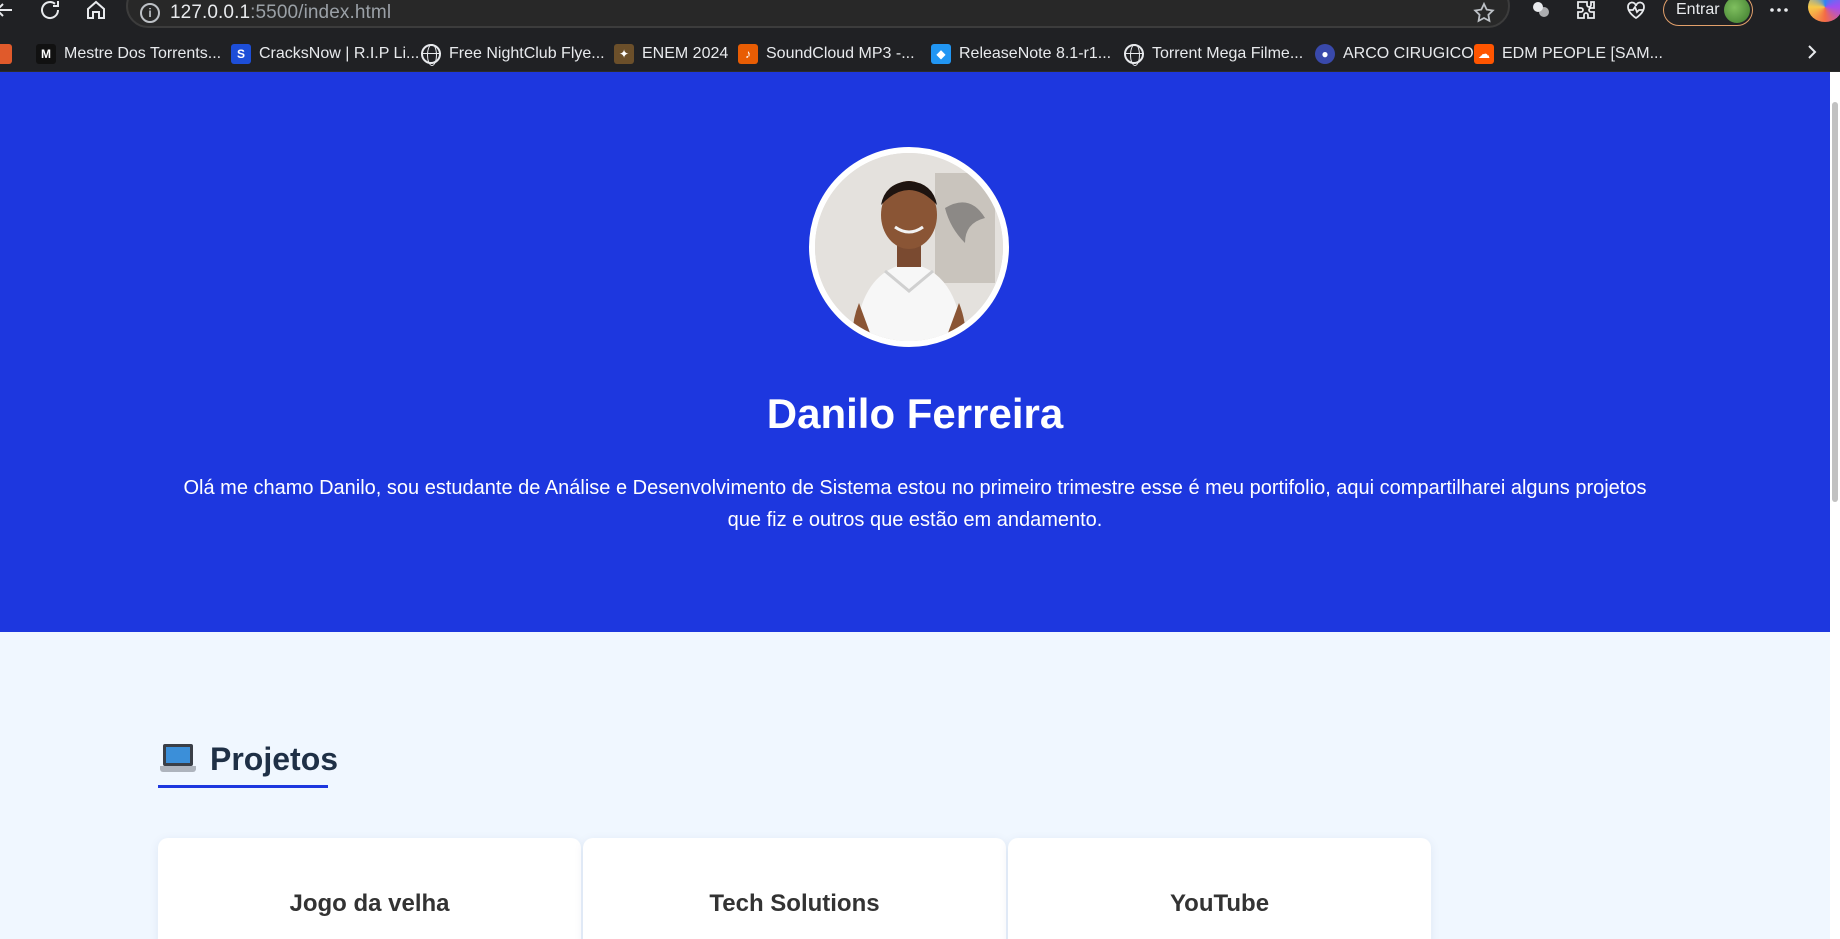  What do you see at coordinates (369, 888) in the screenshot?
I see `project-card-jogo-da-velha: Jogo da velha` at bounding box center [369, 888].